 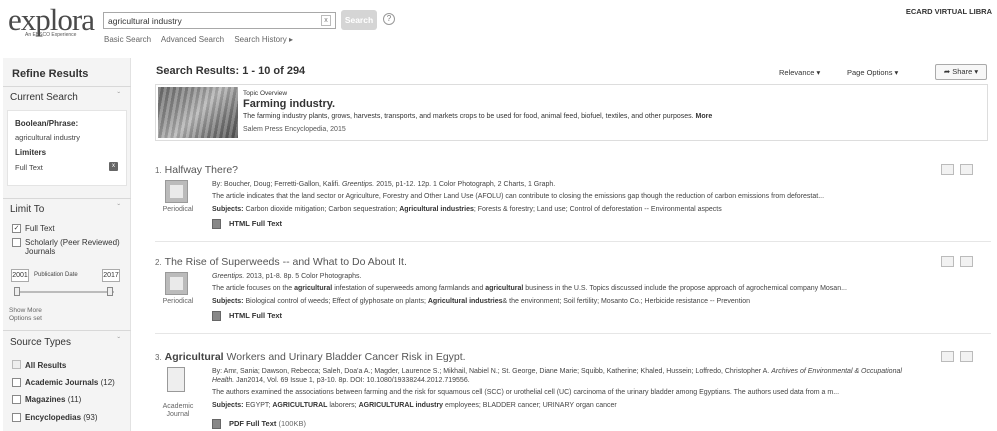 I want to click on source-type-count: (93), so click(x=90, y=417).